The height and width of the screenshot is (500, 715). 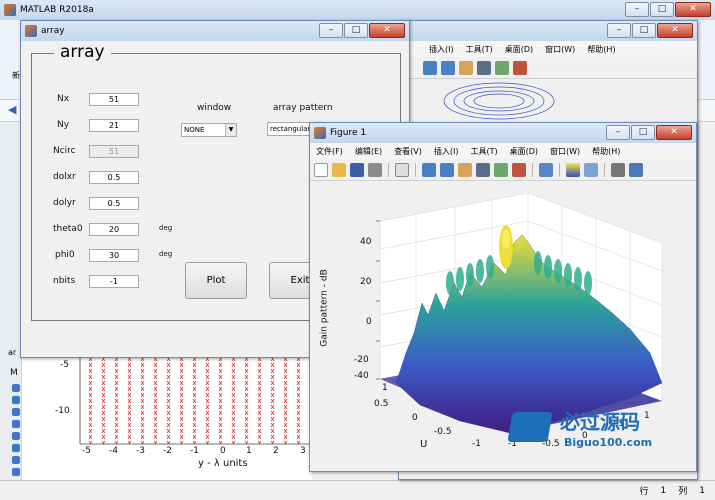 I want to click on bg-x-label: y - λ units, so click(x=223, y=463).